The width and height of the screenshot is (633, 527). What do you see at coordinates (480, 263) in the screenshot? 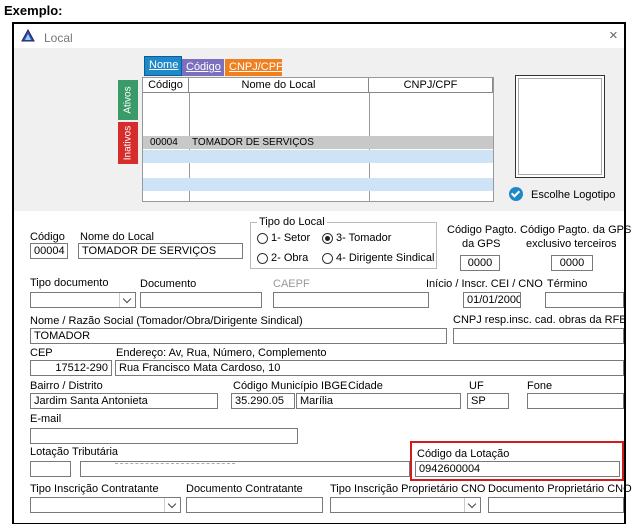
I see `gps-field: 0000` at bounding box center [480, 263].